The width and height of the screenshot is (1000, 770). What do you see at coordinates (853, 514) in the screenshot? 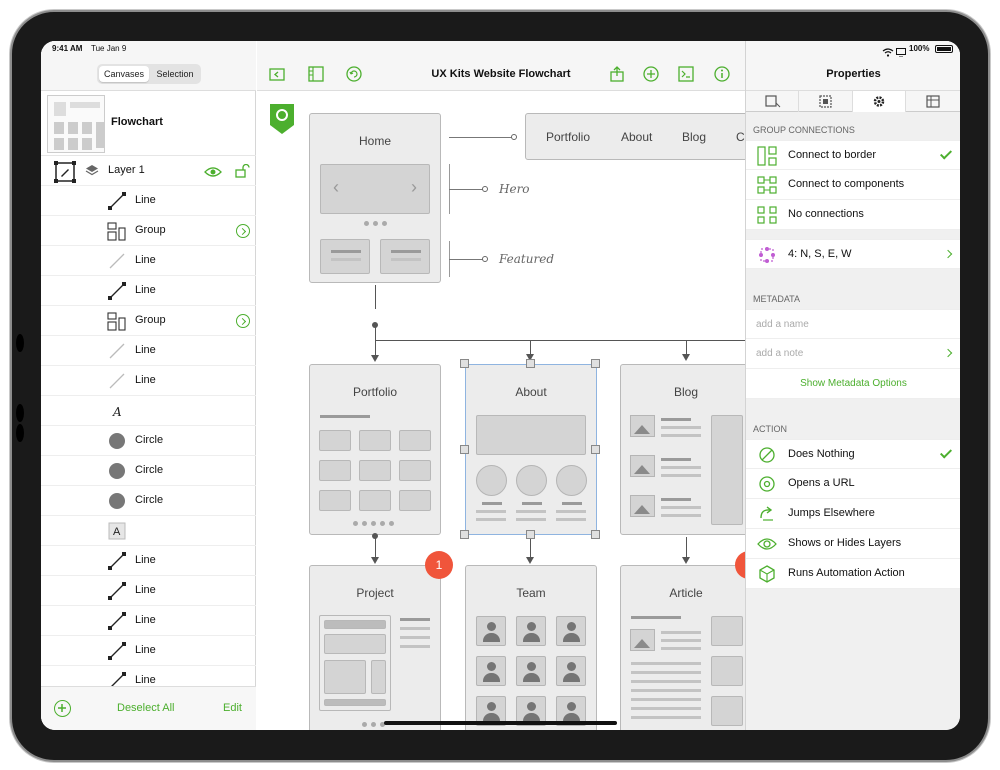
I see `action-option: Jumps Elsewhere` at bounding box center [853, 514].